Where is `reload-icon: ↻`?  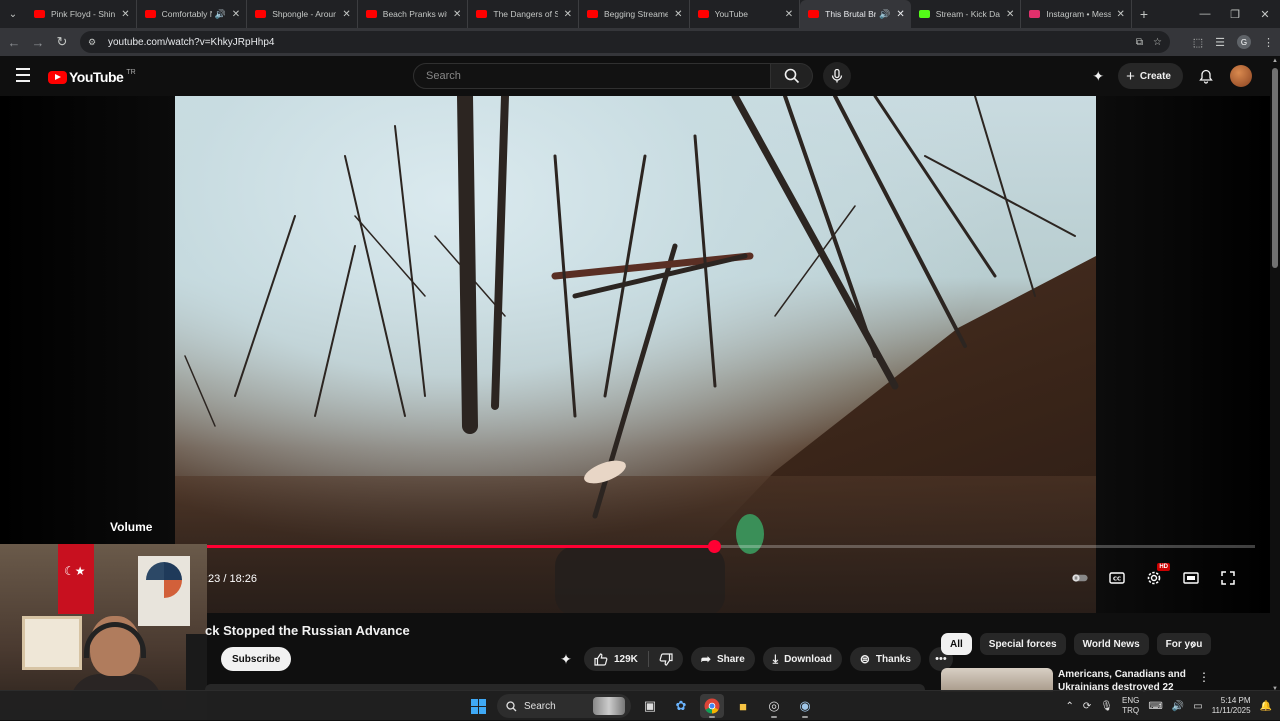 reload-icon: ↻ is located at coordinates (62, 42).